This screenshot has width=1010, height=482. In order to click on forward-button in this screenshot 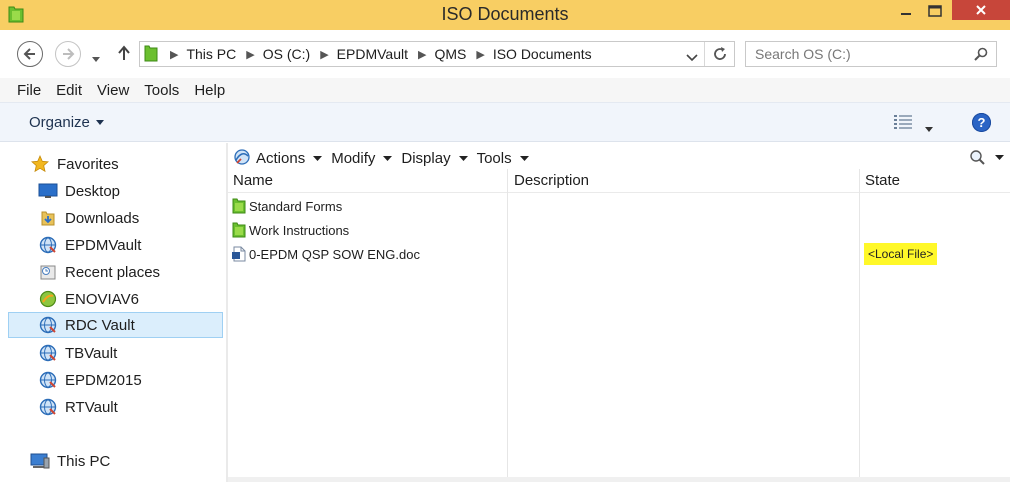, I will do `click(68, 54)`.